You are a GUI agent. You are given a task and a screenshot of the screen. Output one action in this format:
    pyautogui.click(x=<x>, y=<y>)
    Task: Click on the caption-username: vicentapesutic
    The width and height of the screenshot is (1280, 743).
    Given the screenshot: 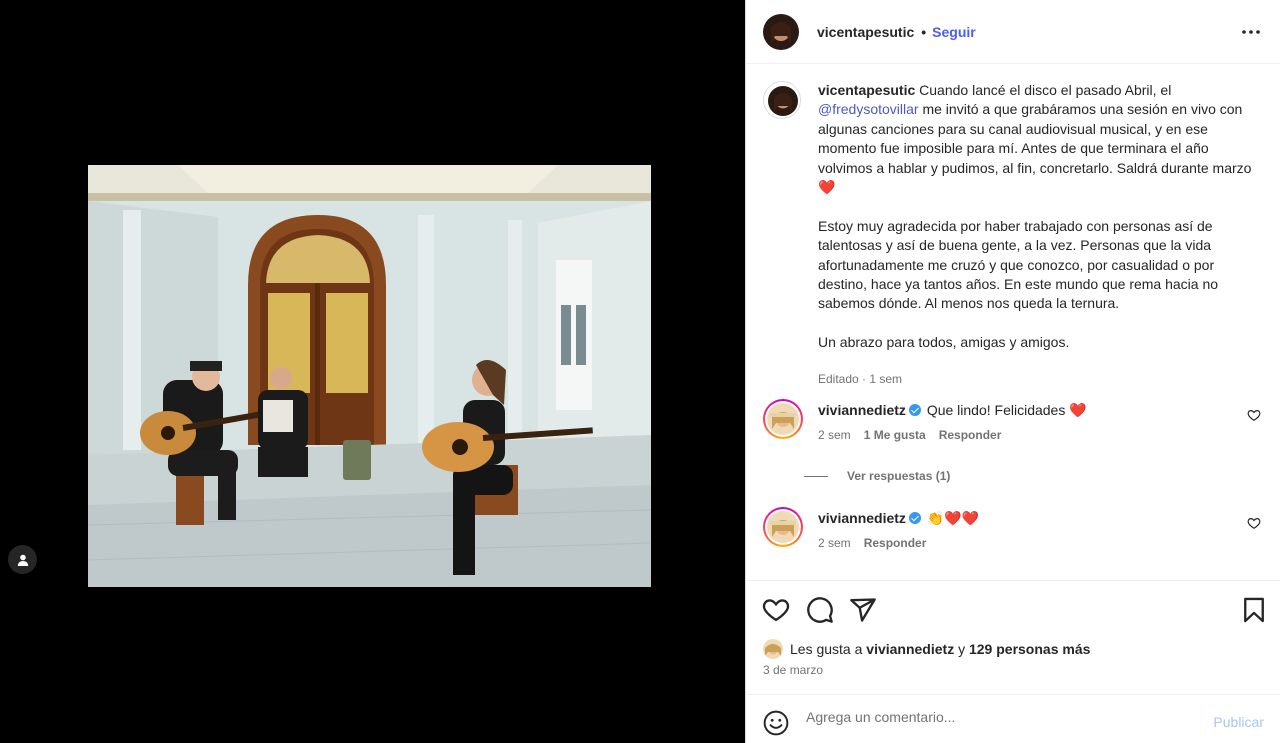 What is the action you would take?
    pyautogui.click(x=866, y=90)
    